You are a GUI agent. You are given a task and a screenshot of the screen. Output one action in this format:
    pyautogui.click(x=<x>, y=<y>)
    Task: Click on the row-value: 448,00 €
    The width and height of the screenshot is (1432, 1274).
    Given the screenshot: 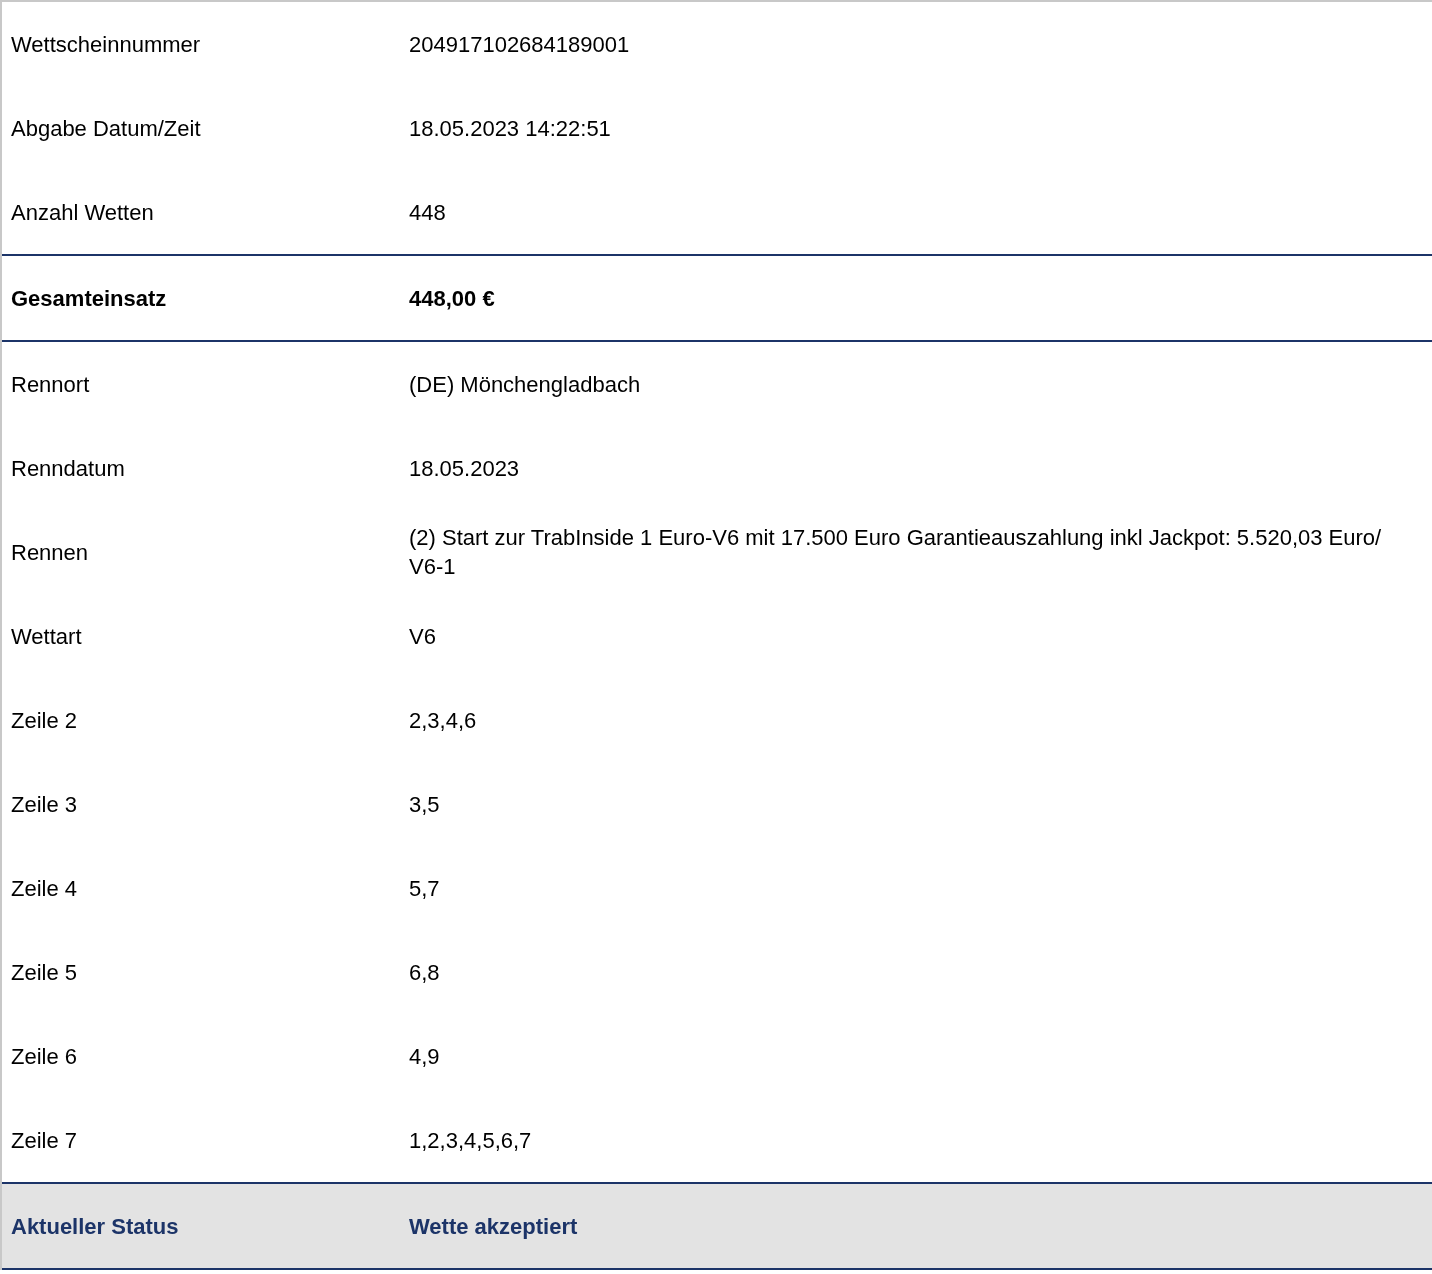 What is the action you would take?
    pyautogui.click(x=452, y=298)
    